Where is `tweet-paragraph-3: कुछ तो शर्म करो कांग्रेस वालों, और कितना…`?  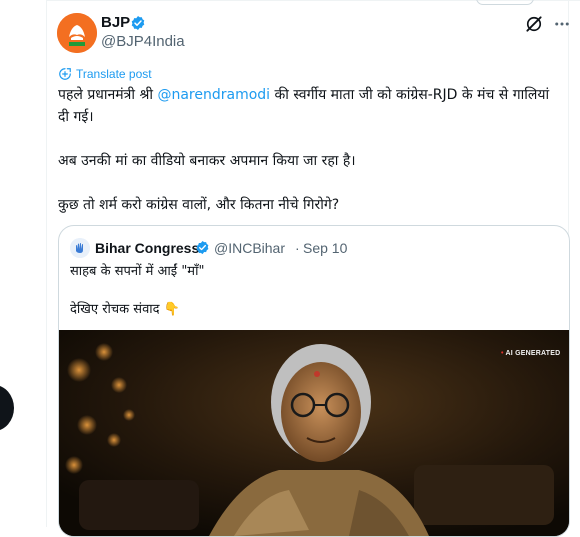 tweet-paragraph-3: कुछ तो शर्म करो कांग्रेस वालों, और कितना… is located at coordinates (199, 205).